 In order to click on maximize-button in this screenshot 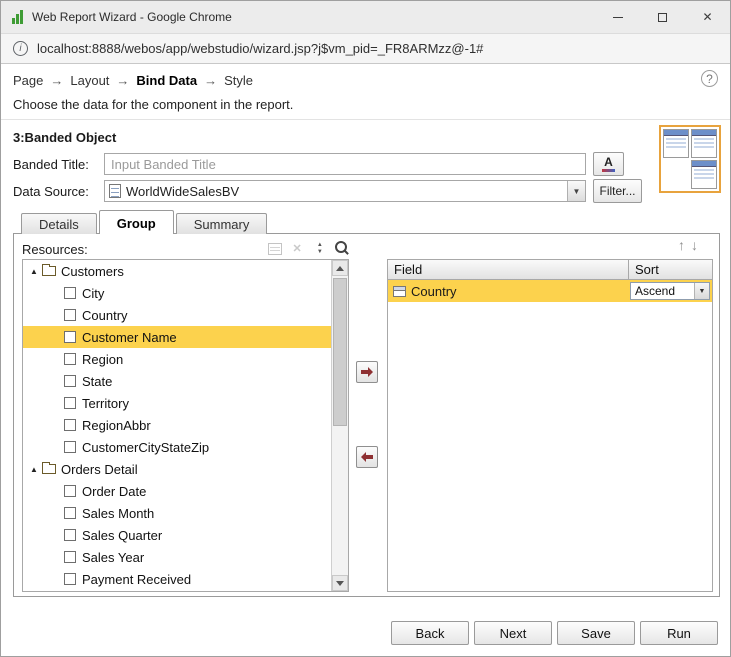, I will do `click(662, 17)`.